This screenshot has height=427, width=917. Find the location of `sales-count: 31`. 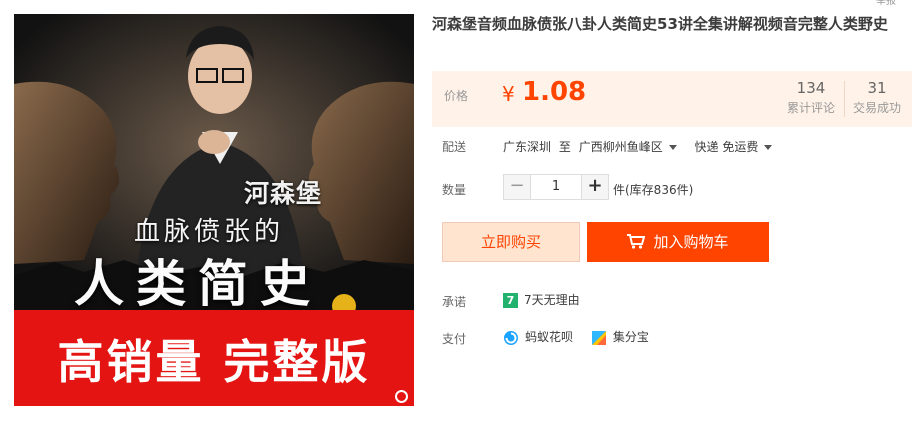

sales-count: 31 is located at coordinates (877, 88).